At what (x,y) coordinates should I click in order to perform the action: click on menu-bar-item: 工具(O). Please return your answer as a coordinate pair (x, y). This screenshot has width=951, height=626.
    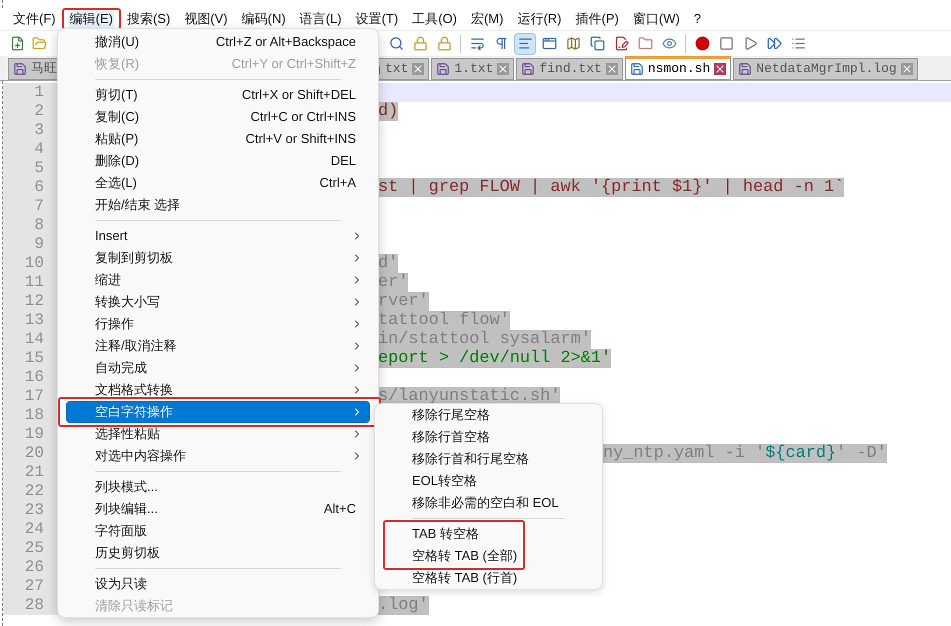
    Looking at the image, I should click on (434, 19).